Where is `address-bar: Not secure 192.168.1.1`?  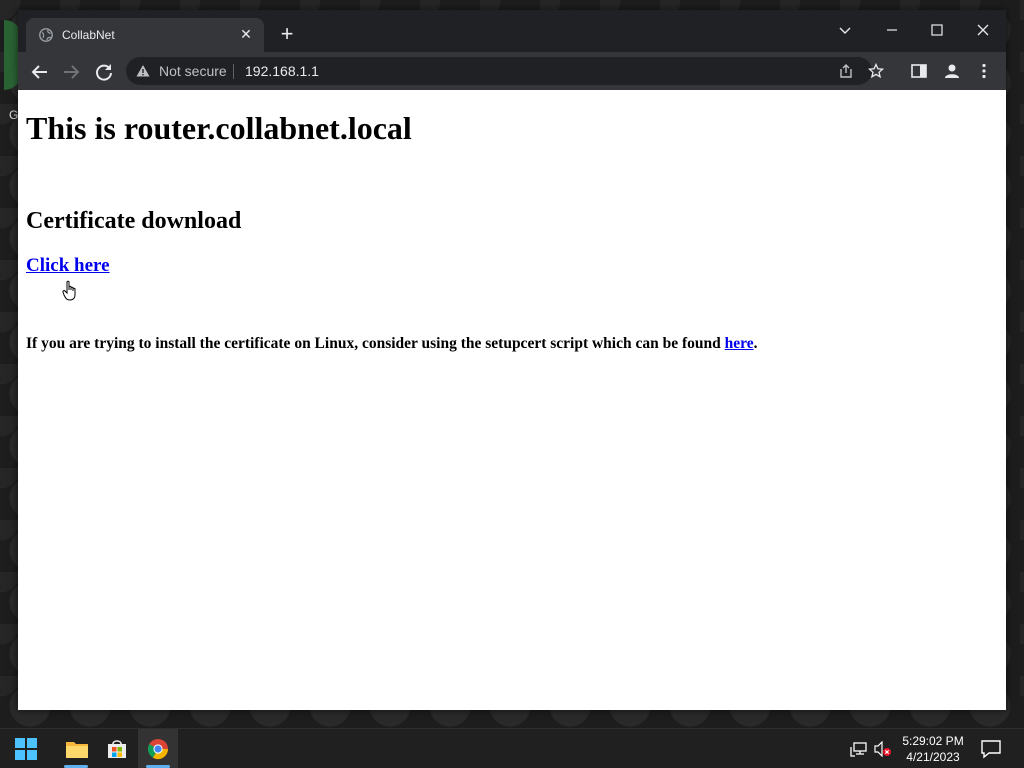 address-bar: Not secure 192.168.1.1 is located at coordinates (505, 71).